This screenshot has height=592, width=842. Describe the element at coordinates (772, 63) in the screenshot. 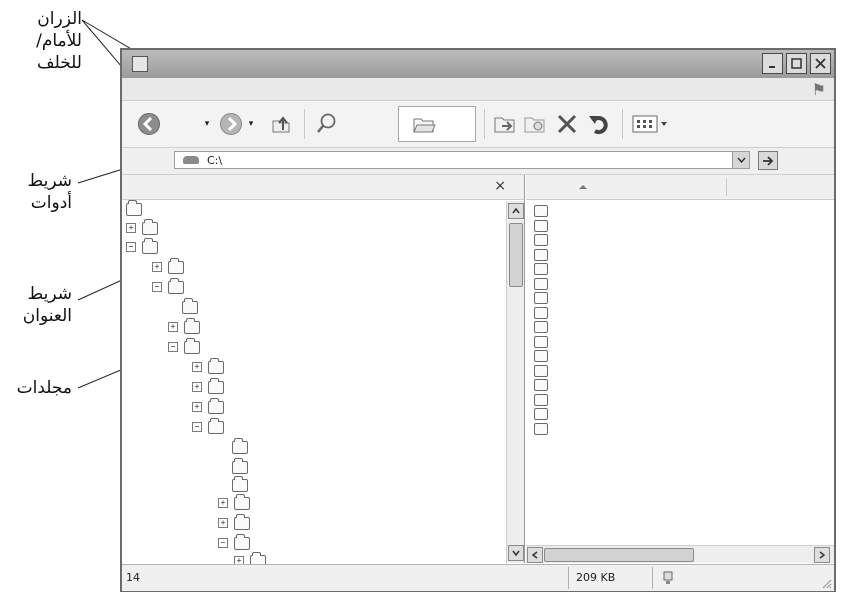

I see `minimize-button` at that location.